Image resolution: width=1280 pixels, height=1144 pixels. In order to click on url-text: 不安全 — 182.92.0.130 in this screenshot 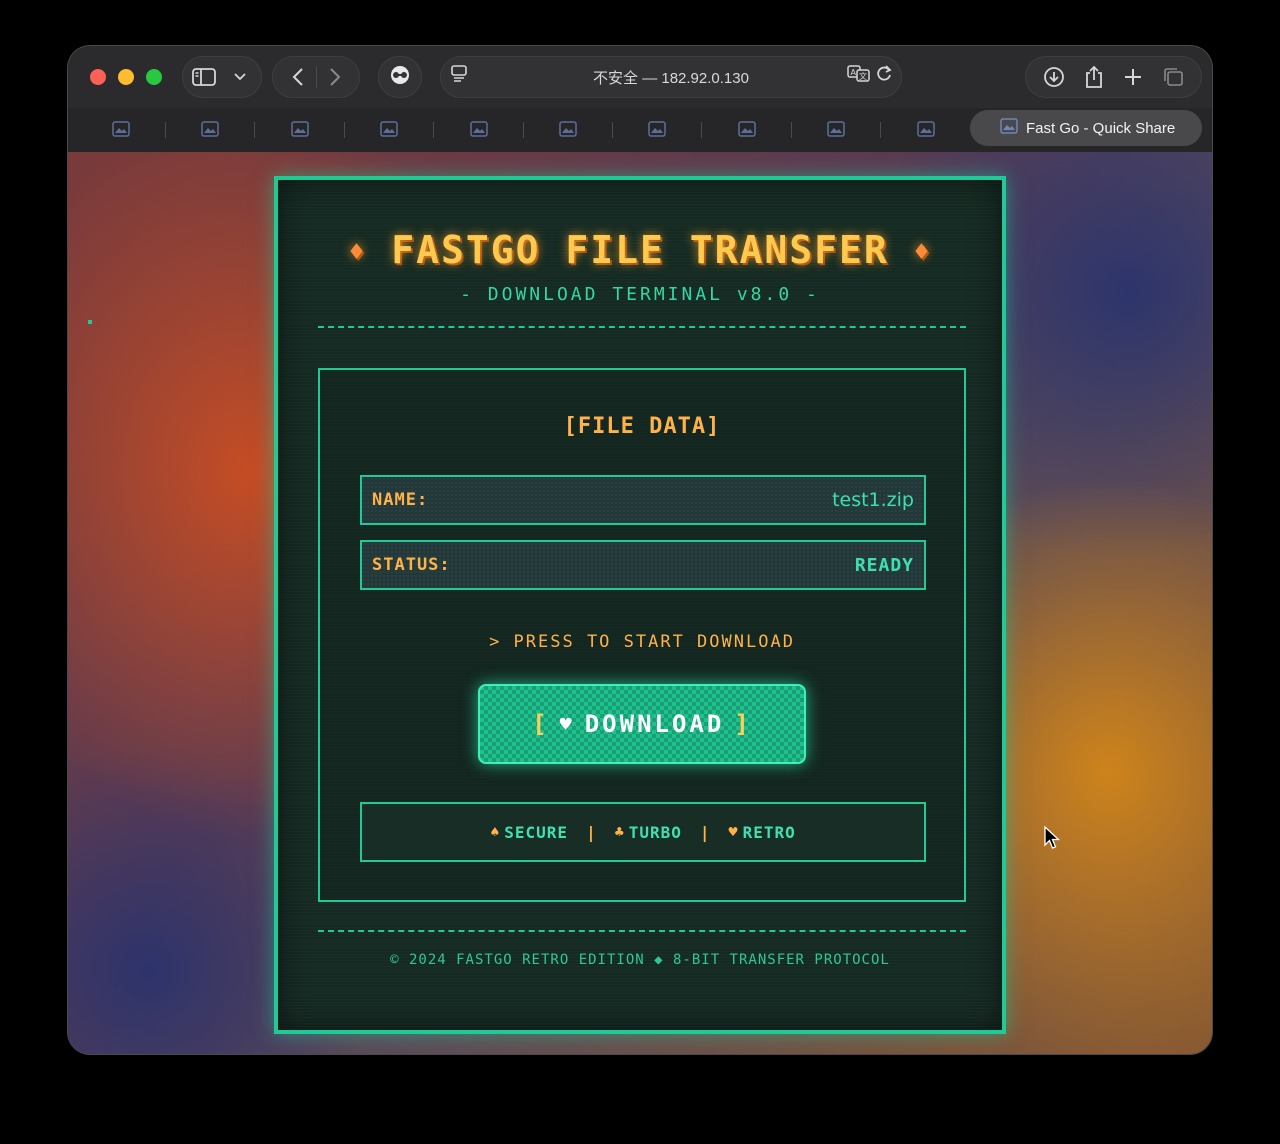, I will do `click(671, 77)`.